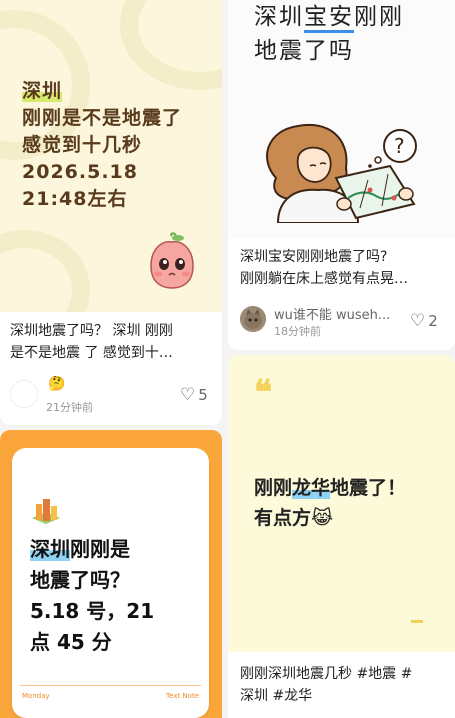 Image resolution: width=455 pixels, height=718 pixels. What do you see at coordinates (50, 549) in the screenshot?
I see `cover-highlight: 深圳` at bounding box center [50, 549].